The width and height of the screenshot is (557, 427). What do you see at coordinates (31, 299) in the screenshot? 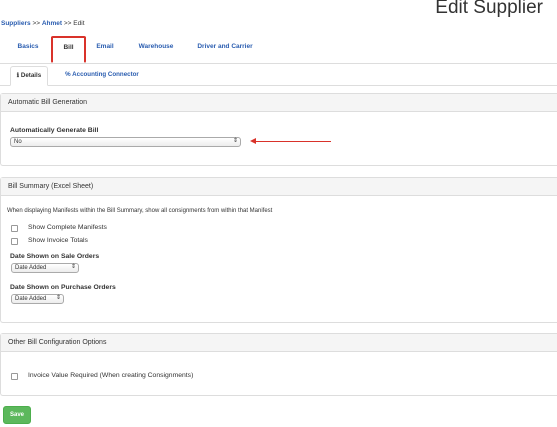
I see `purchase-orders-date-value: Date Added` at bounding box center [31, 299].